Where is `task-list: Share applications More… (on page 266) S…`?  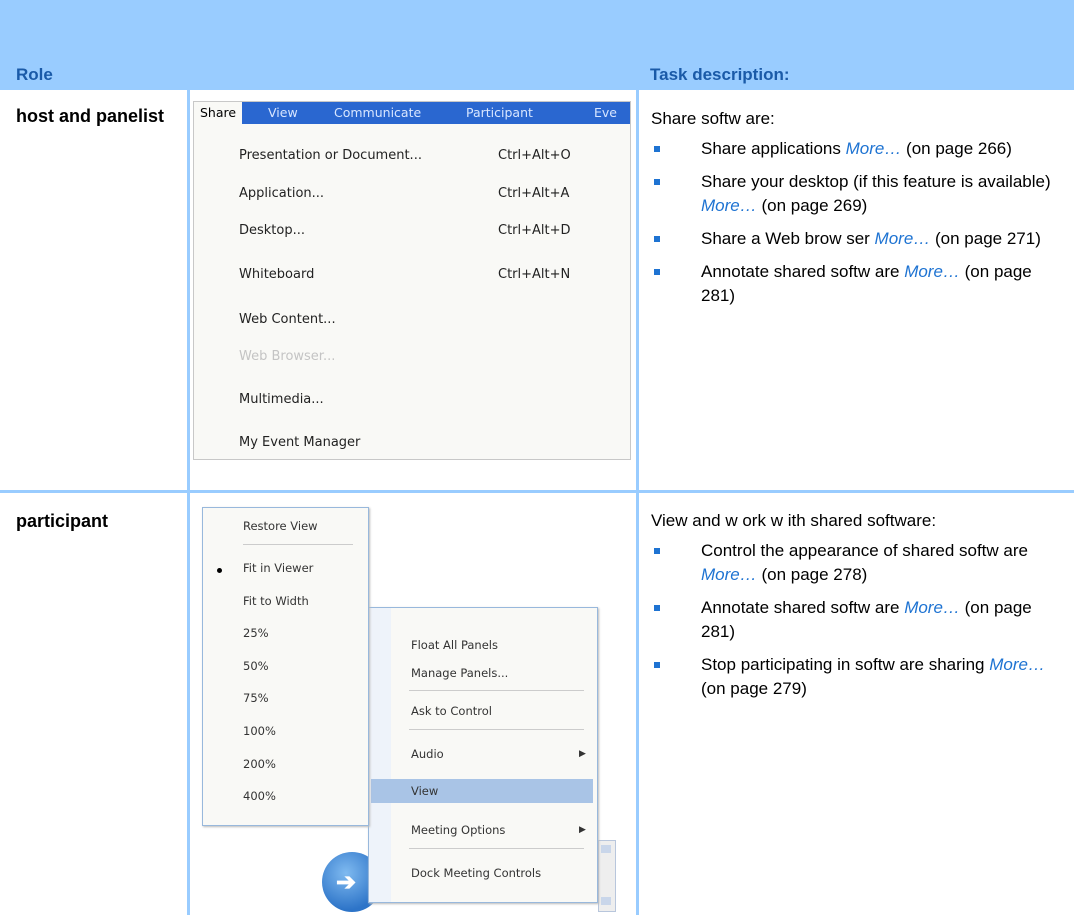
task-list: Share applications More… (on page 266) S… is located at coordinates (858, 222).